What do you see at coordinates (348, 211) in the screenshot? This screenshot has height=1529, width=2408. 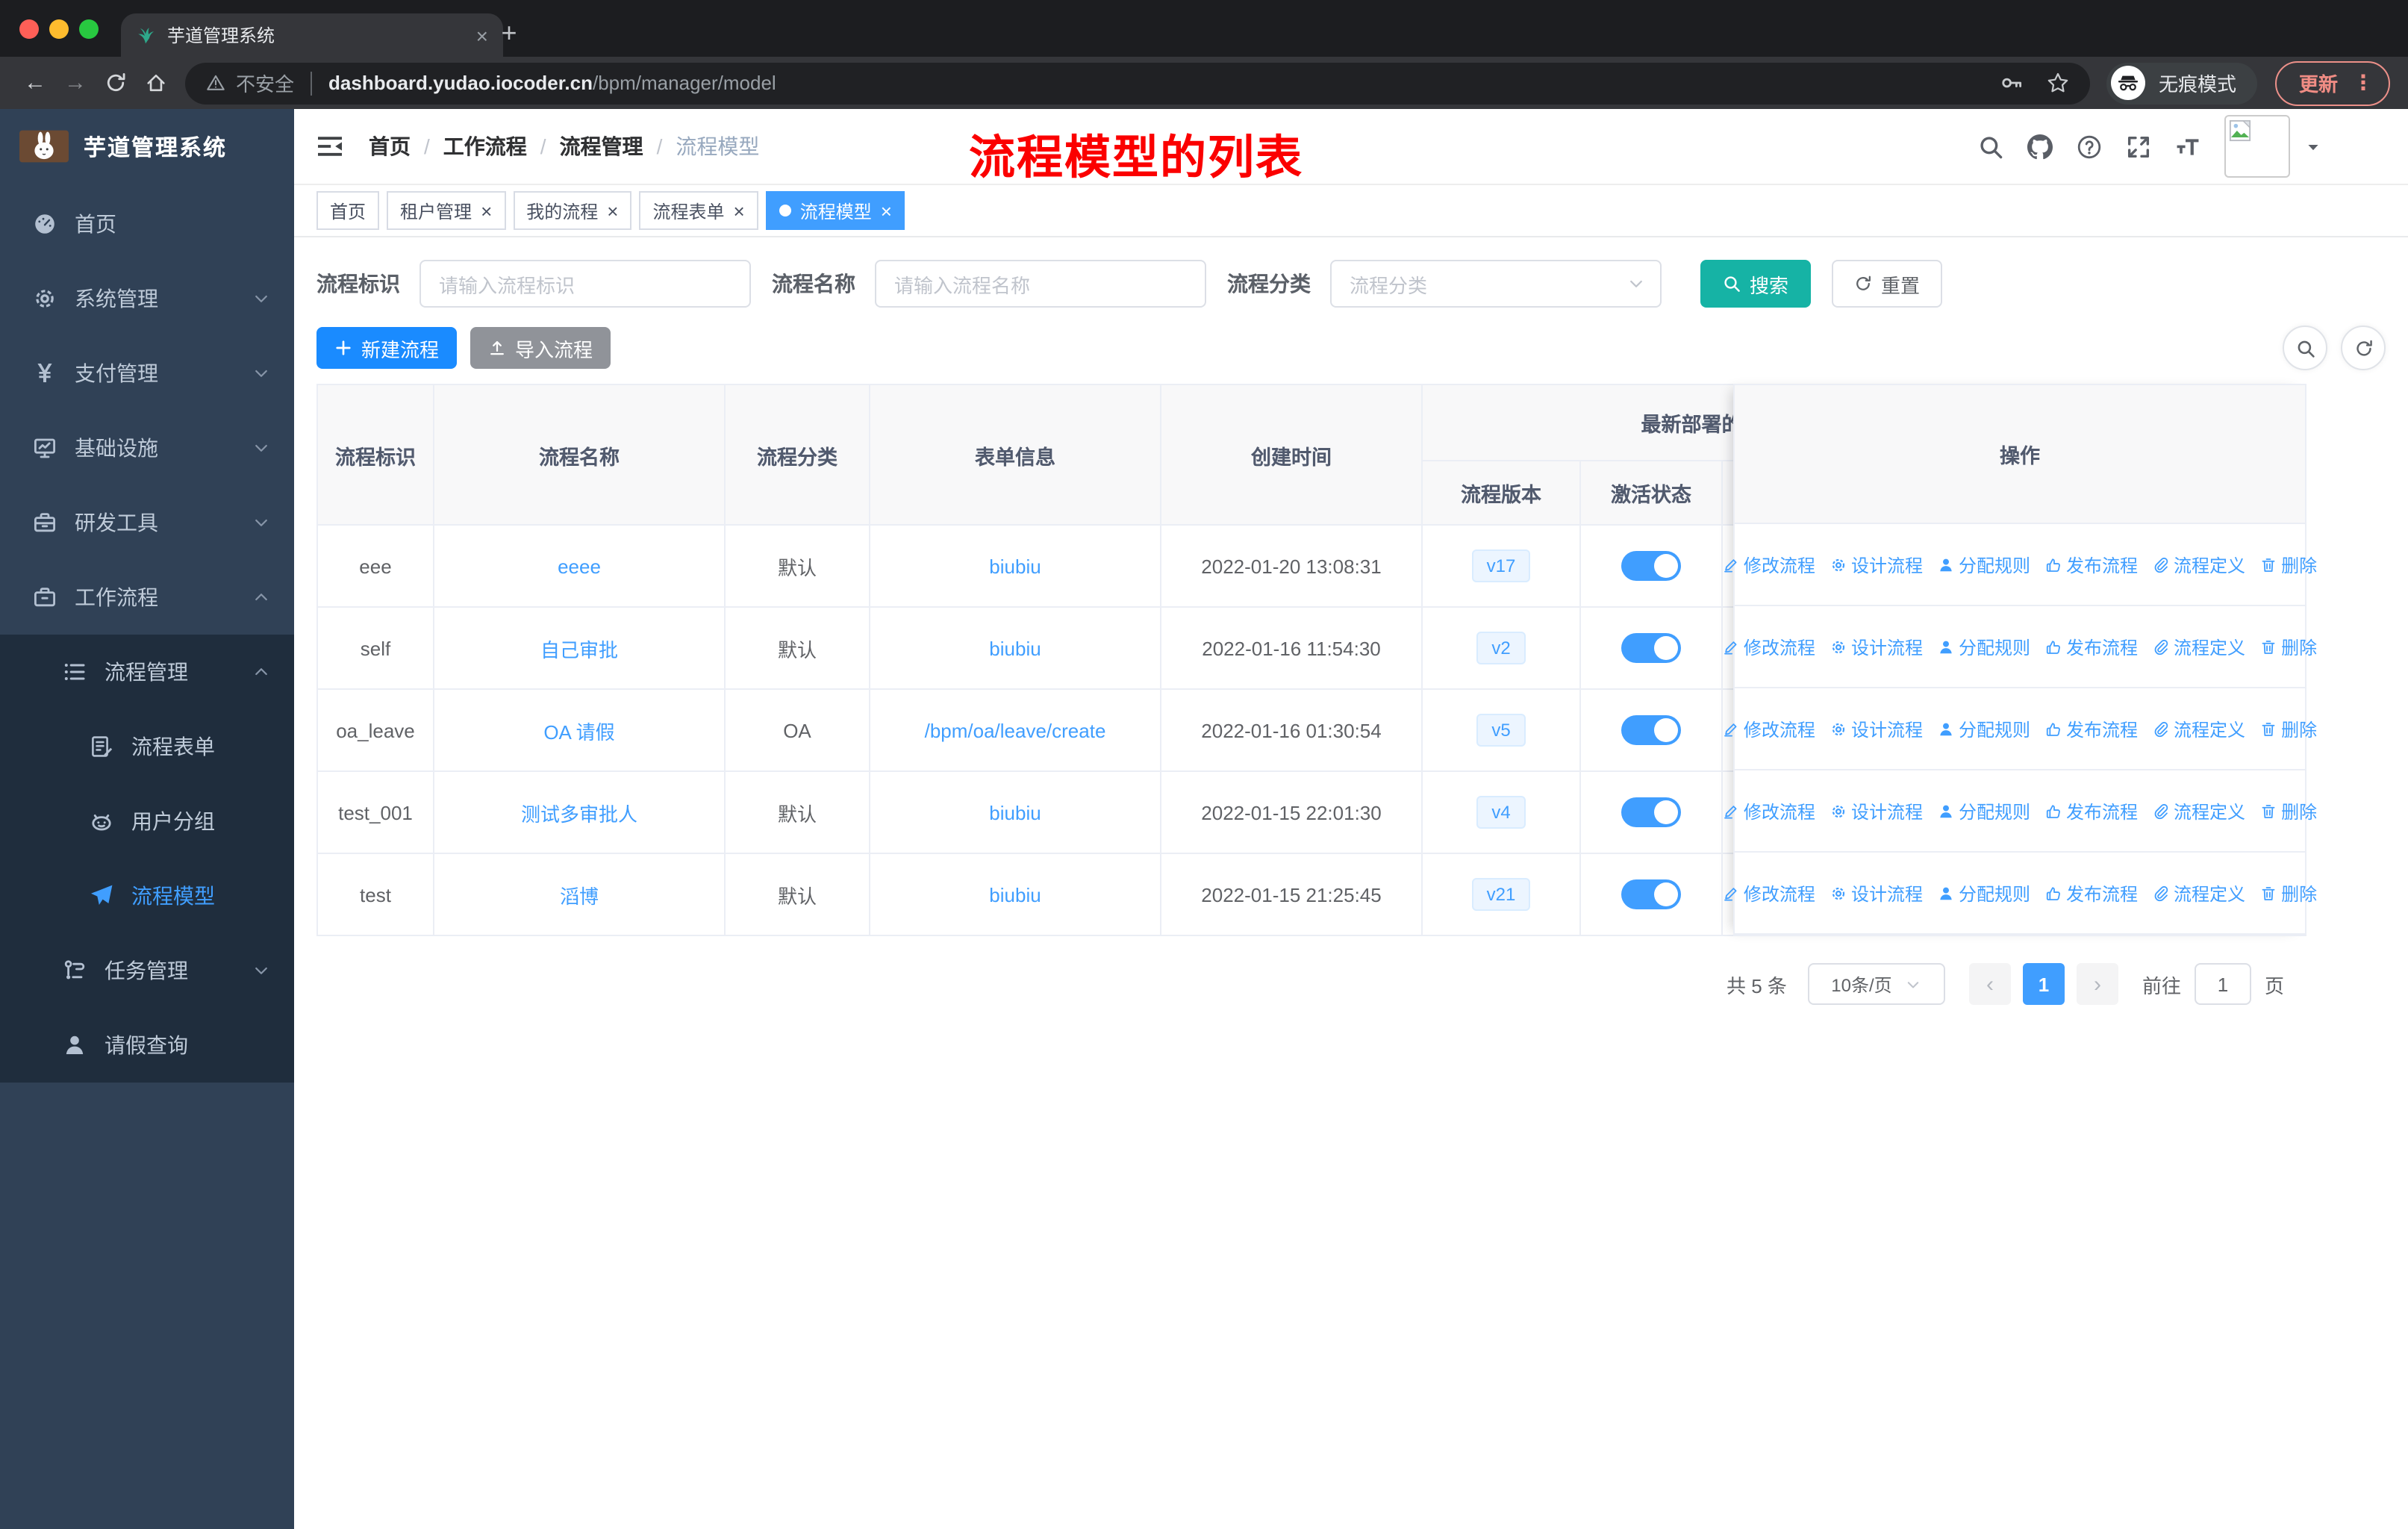 I see `tag: 首页` at bounding box center [348, 211].